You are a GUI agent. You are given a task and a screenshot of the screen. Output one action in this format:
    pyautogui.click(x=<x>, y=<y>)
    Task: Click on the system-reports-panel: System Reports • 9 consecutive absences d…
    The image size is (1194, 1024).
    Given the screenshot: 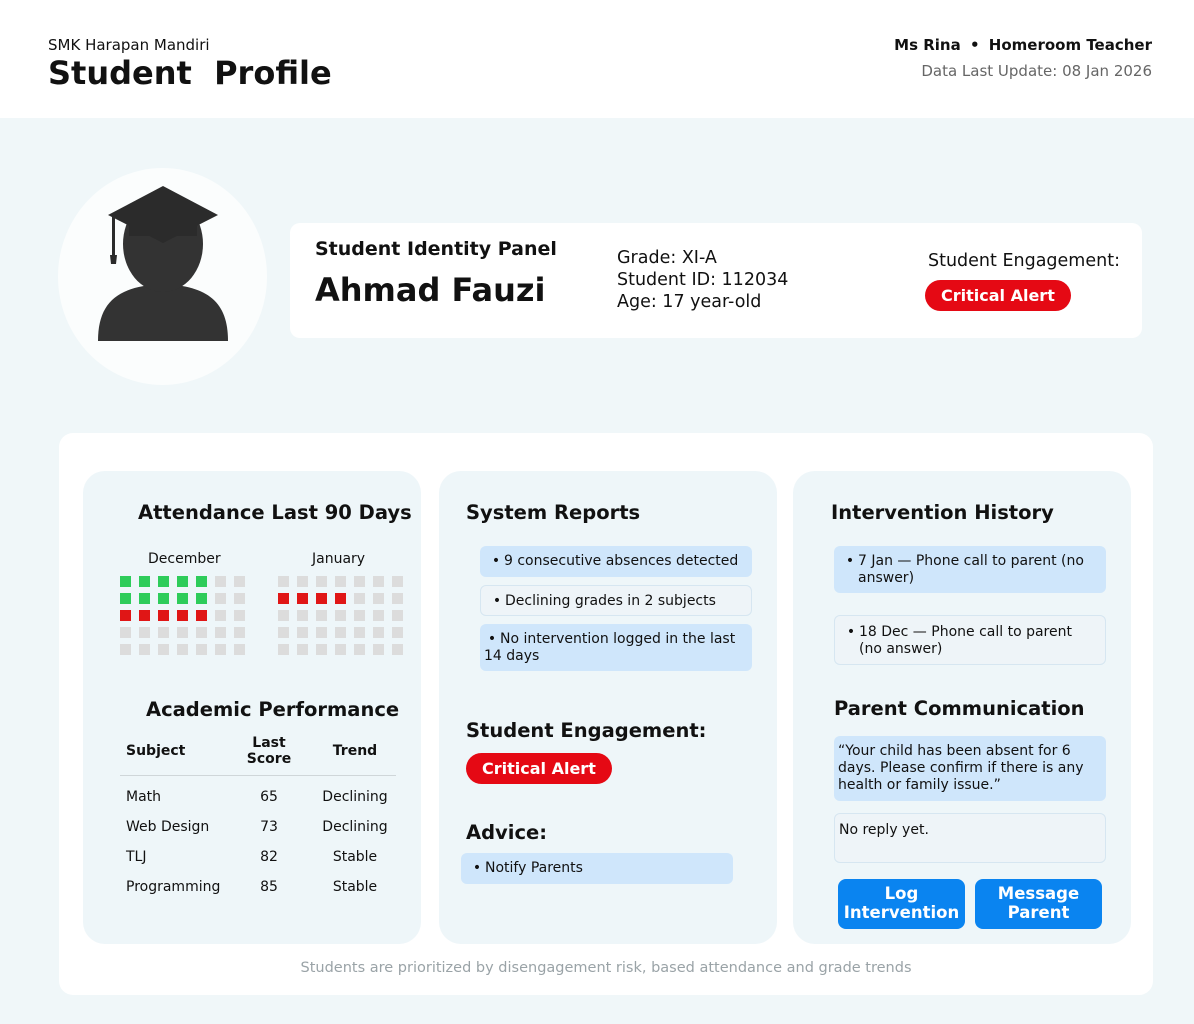 What is the action you would take?
    pyautogui.click(x=608, y=707)
    